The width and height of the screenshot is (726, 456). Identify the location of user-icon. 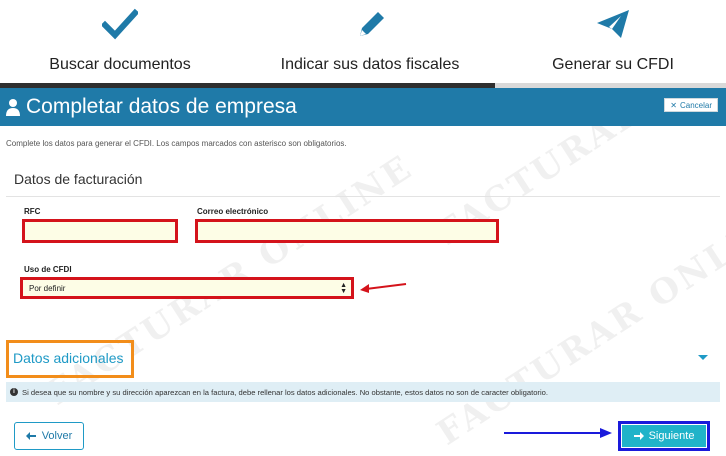
(13, 107).